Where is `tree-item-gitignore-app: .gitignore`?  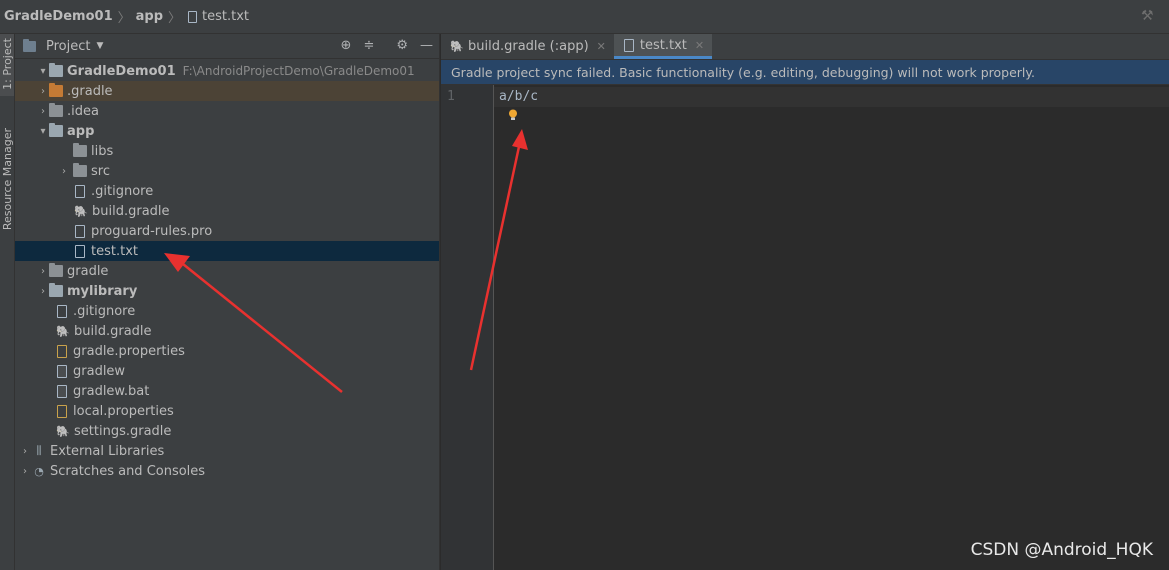
tree-item-gitignore-app: .gitignore is located at coordinates (227, 191).